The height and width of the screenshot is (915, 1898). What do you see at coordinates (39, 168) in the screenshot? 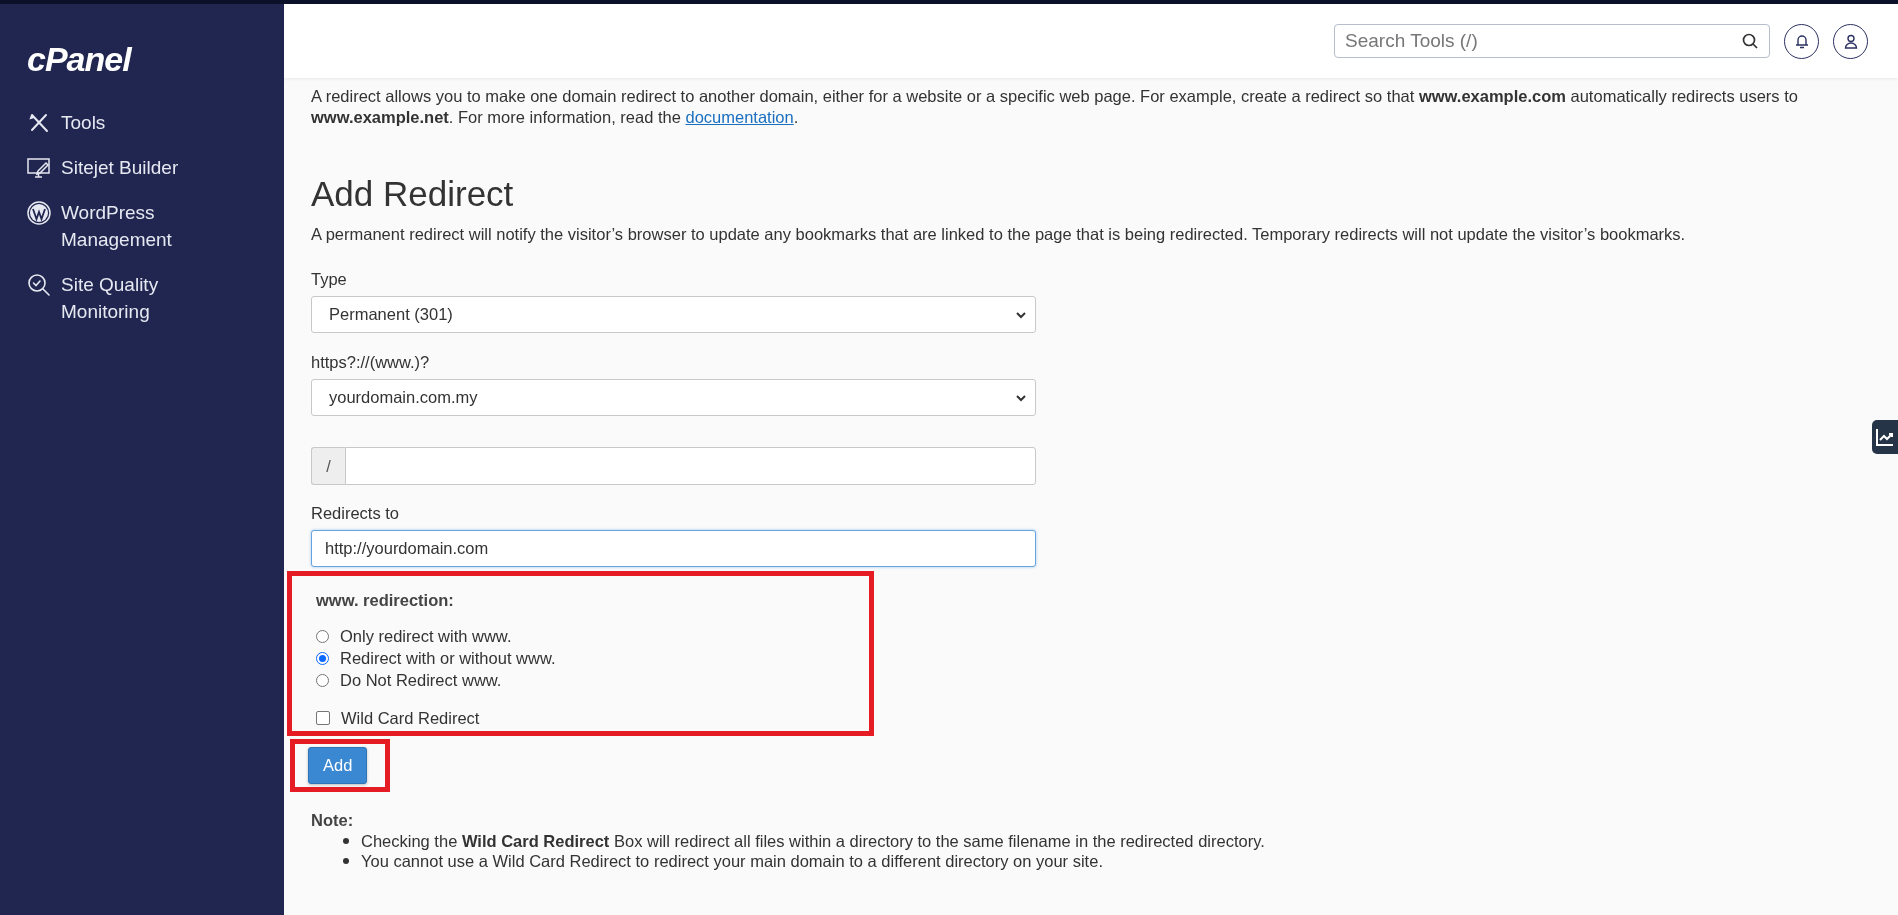
I see `monitor-pen-icon` at bounding box center [39, 168].